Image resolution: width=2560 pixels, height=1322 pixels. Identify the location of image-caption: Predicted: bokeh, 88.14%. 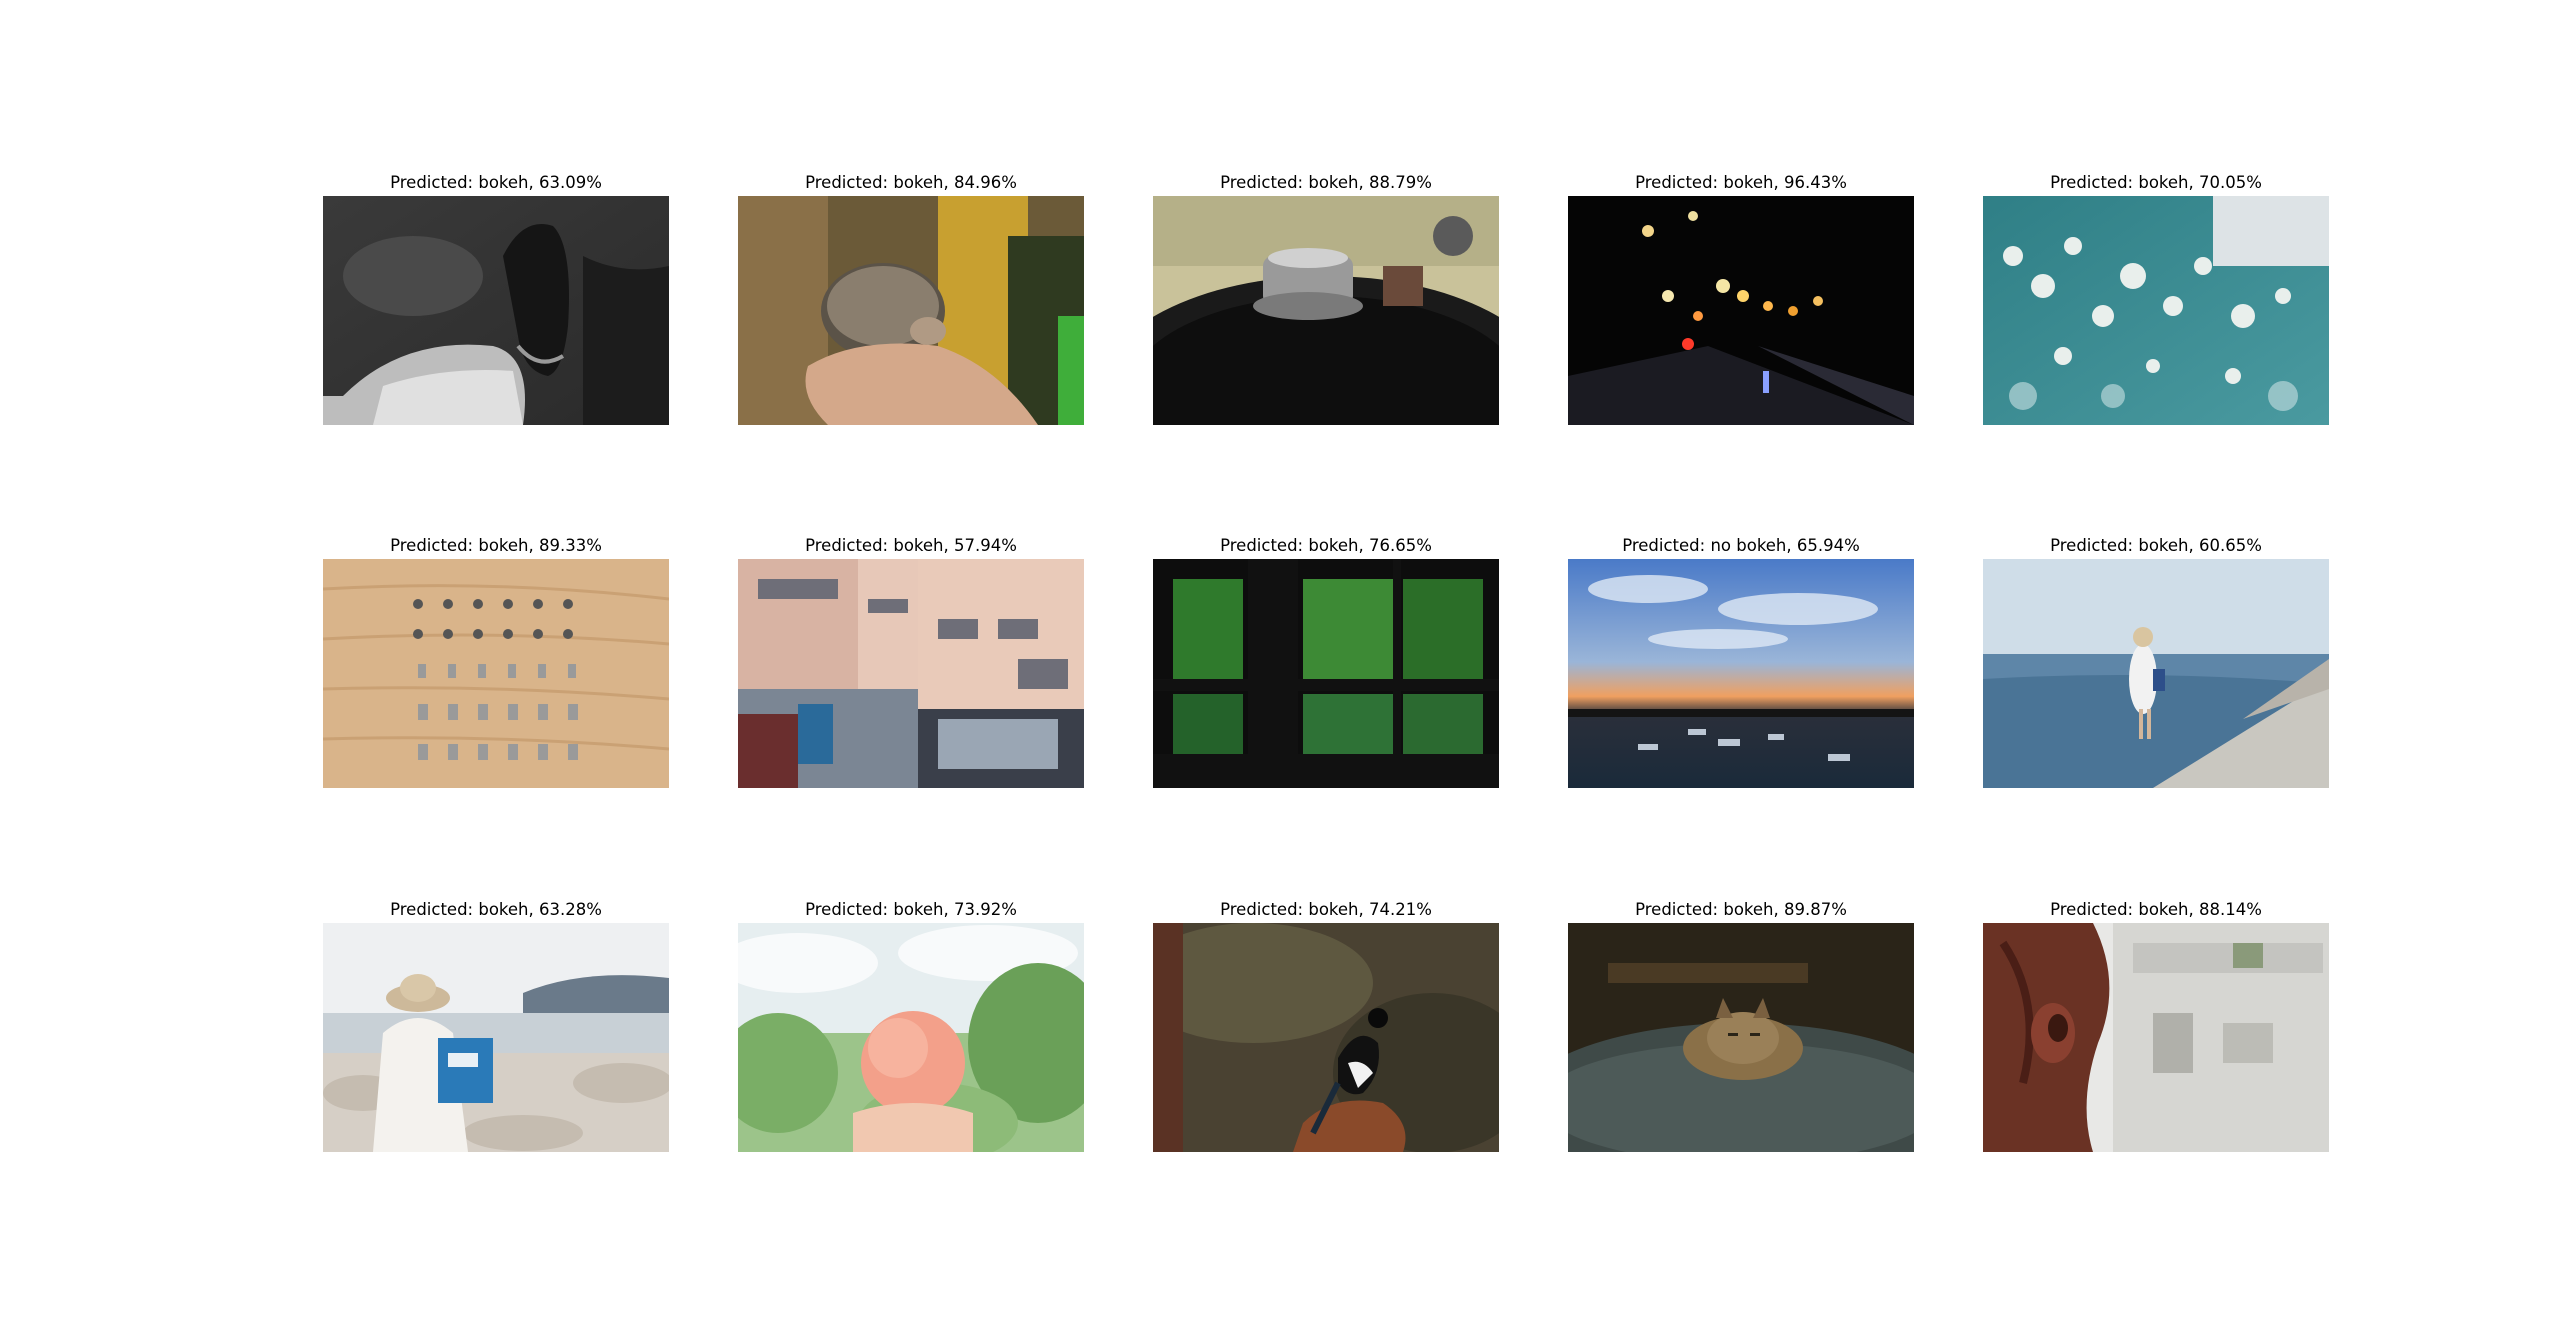
(2156, 909).